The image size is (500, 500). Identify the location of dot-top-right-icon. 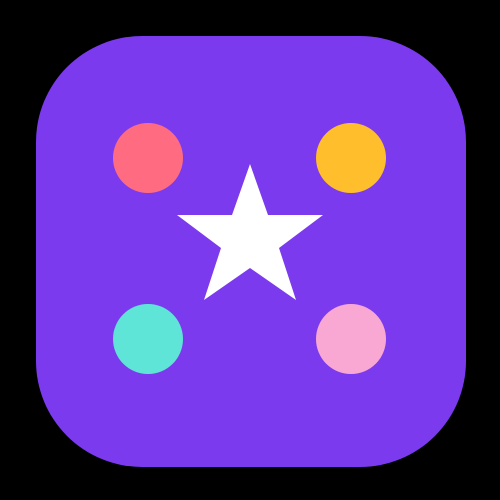
(351, 158).